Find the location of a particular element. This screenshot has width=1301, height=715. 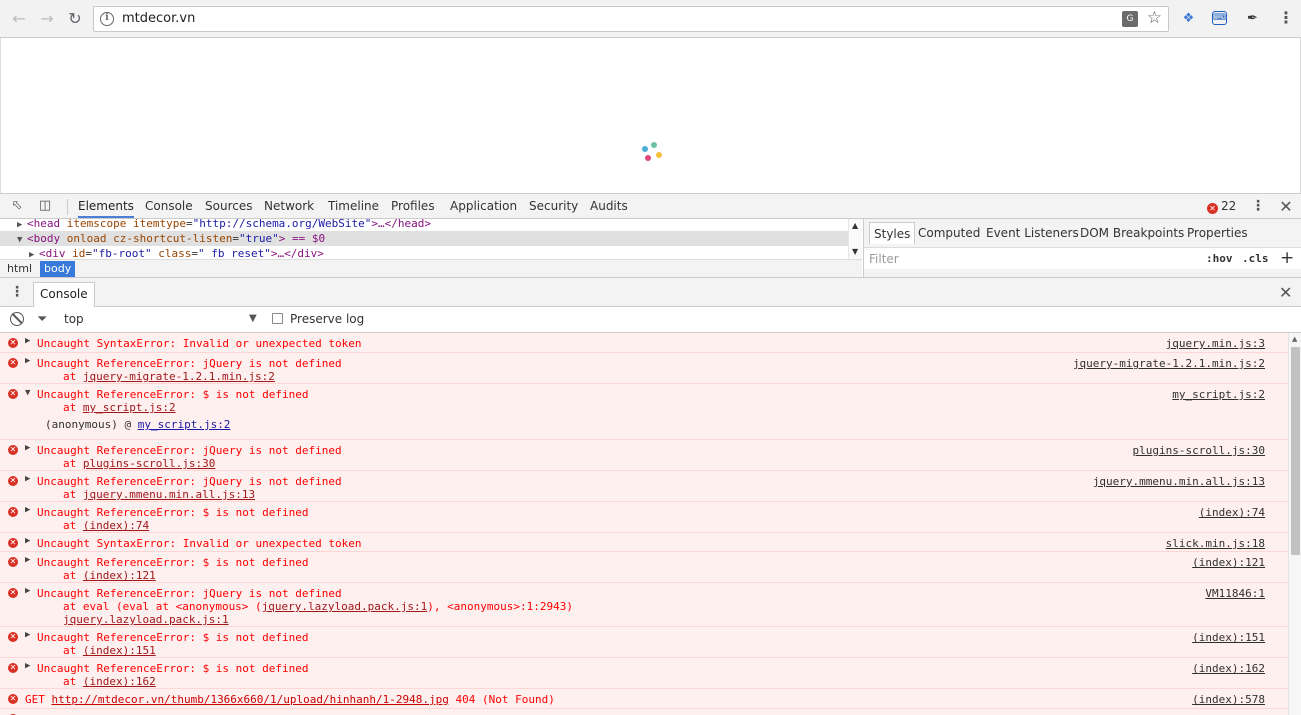

url-text: mtdecor.vn is located at coordinates (158, 18).